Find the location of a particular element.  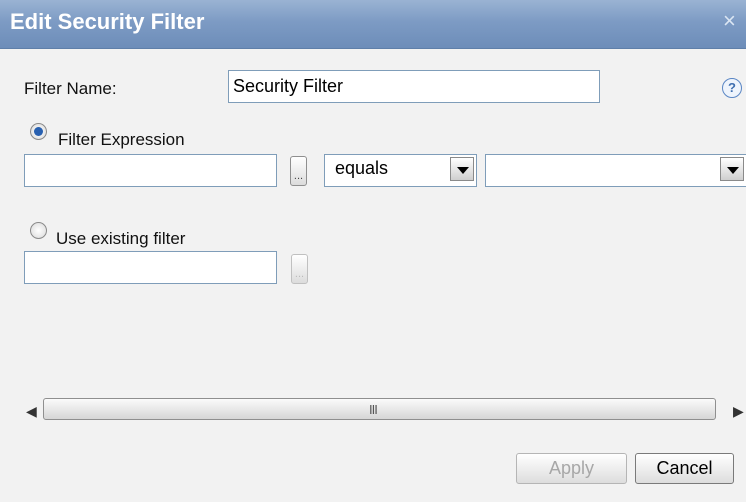

horizontal-scrollbar: ◀ III ▶ is located at coordinates (373, 410).